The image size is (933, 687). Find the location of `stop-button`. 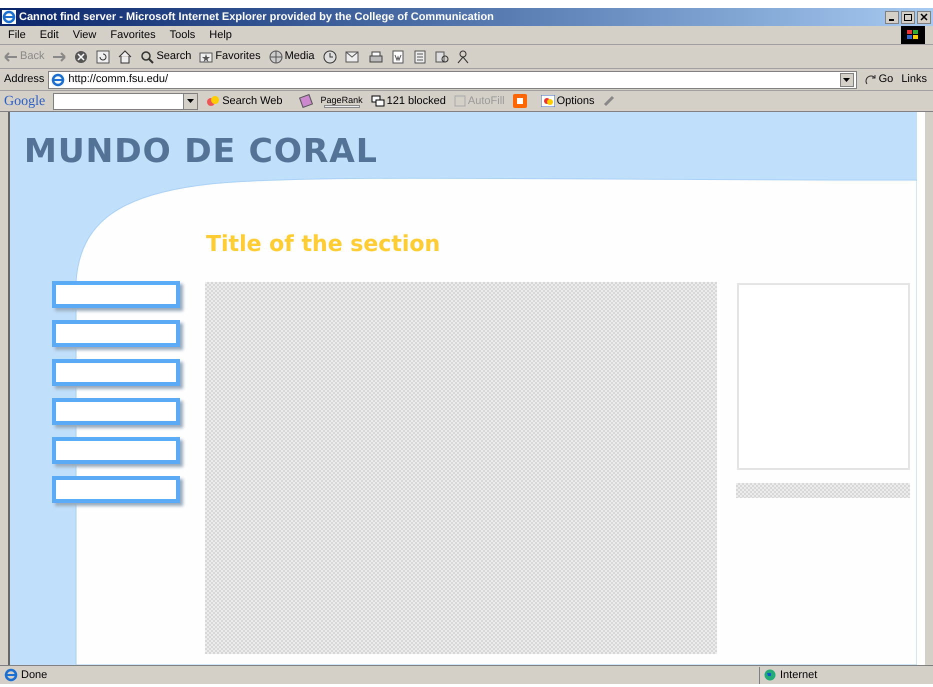

stop-button is located at coordinates (81, 57).